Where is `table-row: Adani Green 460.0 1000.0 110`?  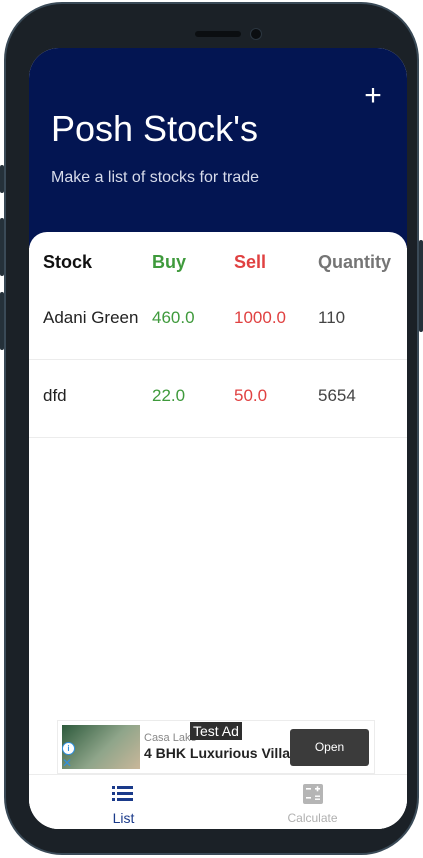
table-row: Adani Green 460.0 1000.0 110 is located at coordinates (218, 321).